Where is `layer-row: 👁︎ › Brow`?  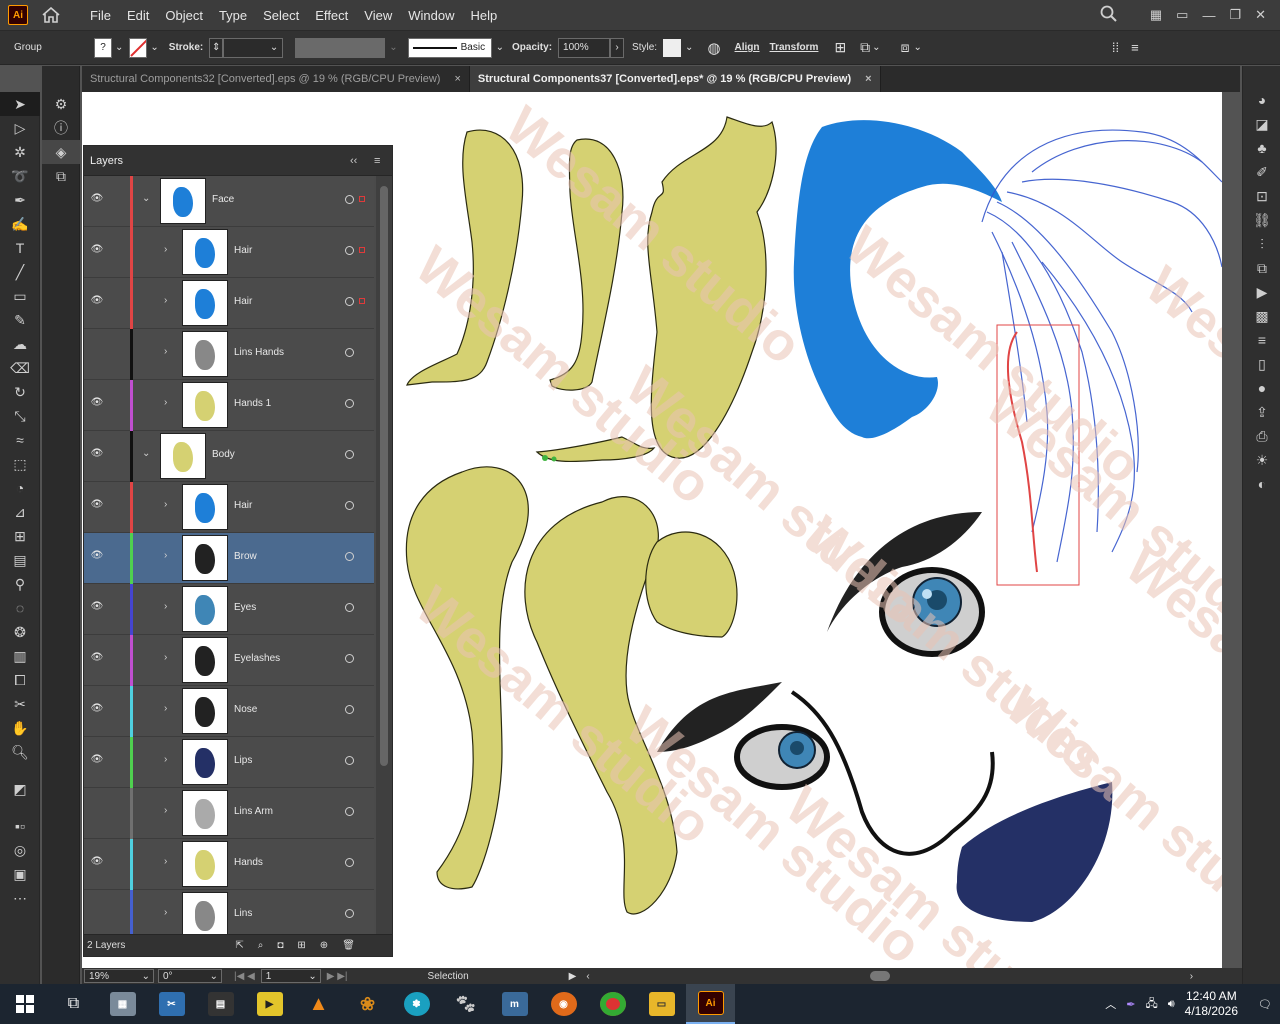
layer-row: 👁︎ › Brow is located at coordinates (229, 558).